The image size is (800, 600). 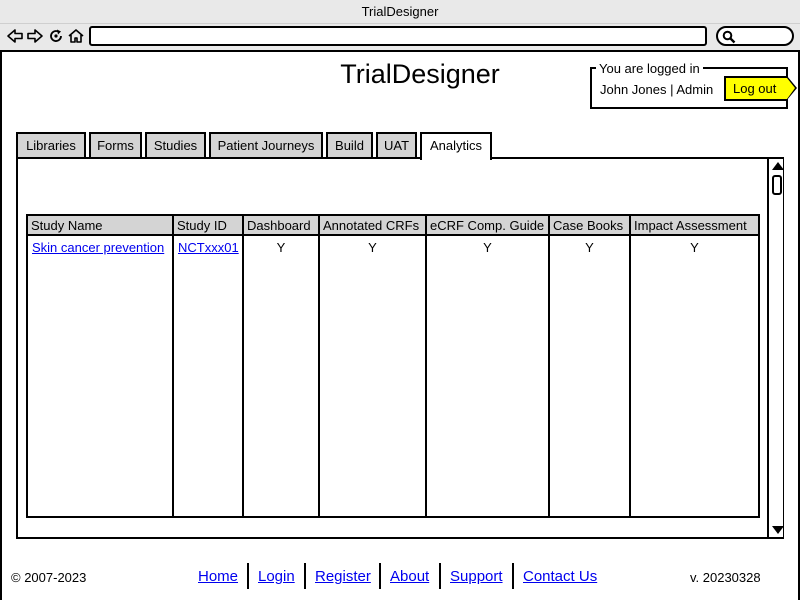 I want to click on tab-studies: Studies, so click(x=175, y=145).